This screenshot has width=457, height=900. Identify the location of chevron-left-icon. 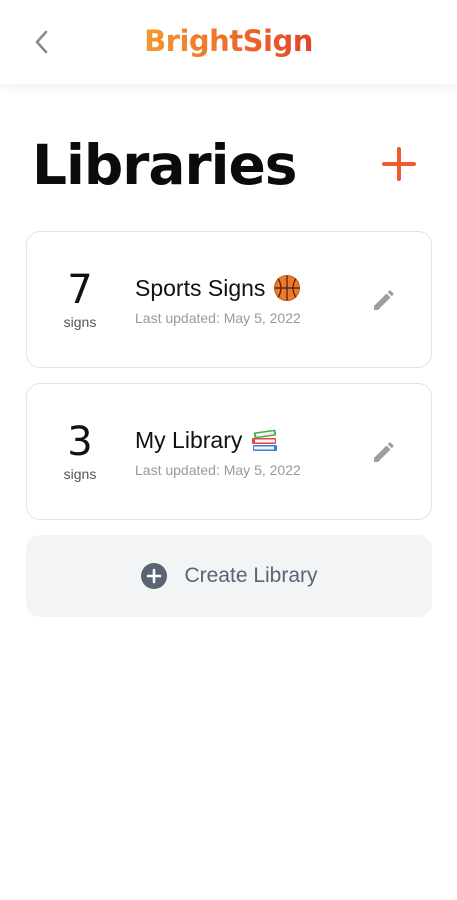
(41, 42).